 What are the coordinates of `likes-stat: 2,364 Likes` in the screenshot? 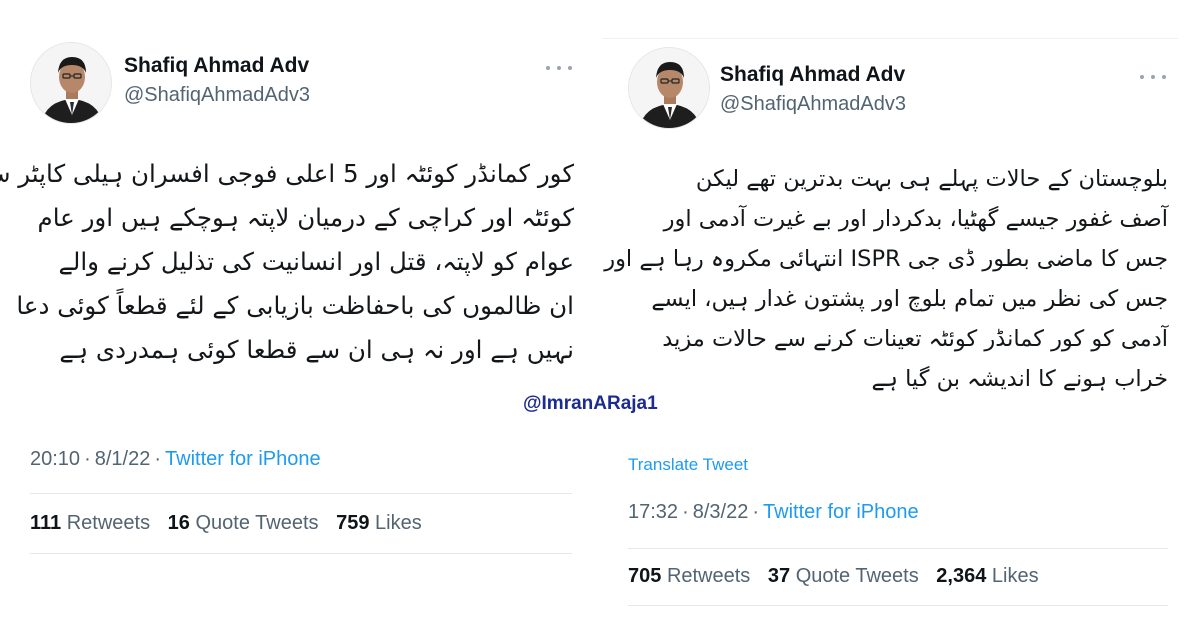 It's located at (987, 576).